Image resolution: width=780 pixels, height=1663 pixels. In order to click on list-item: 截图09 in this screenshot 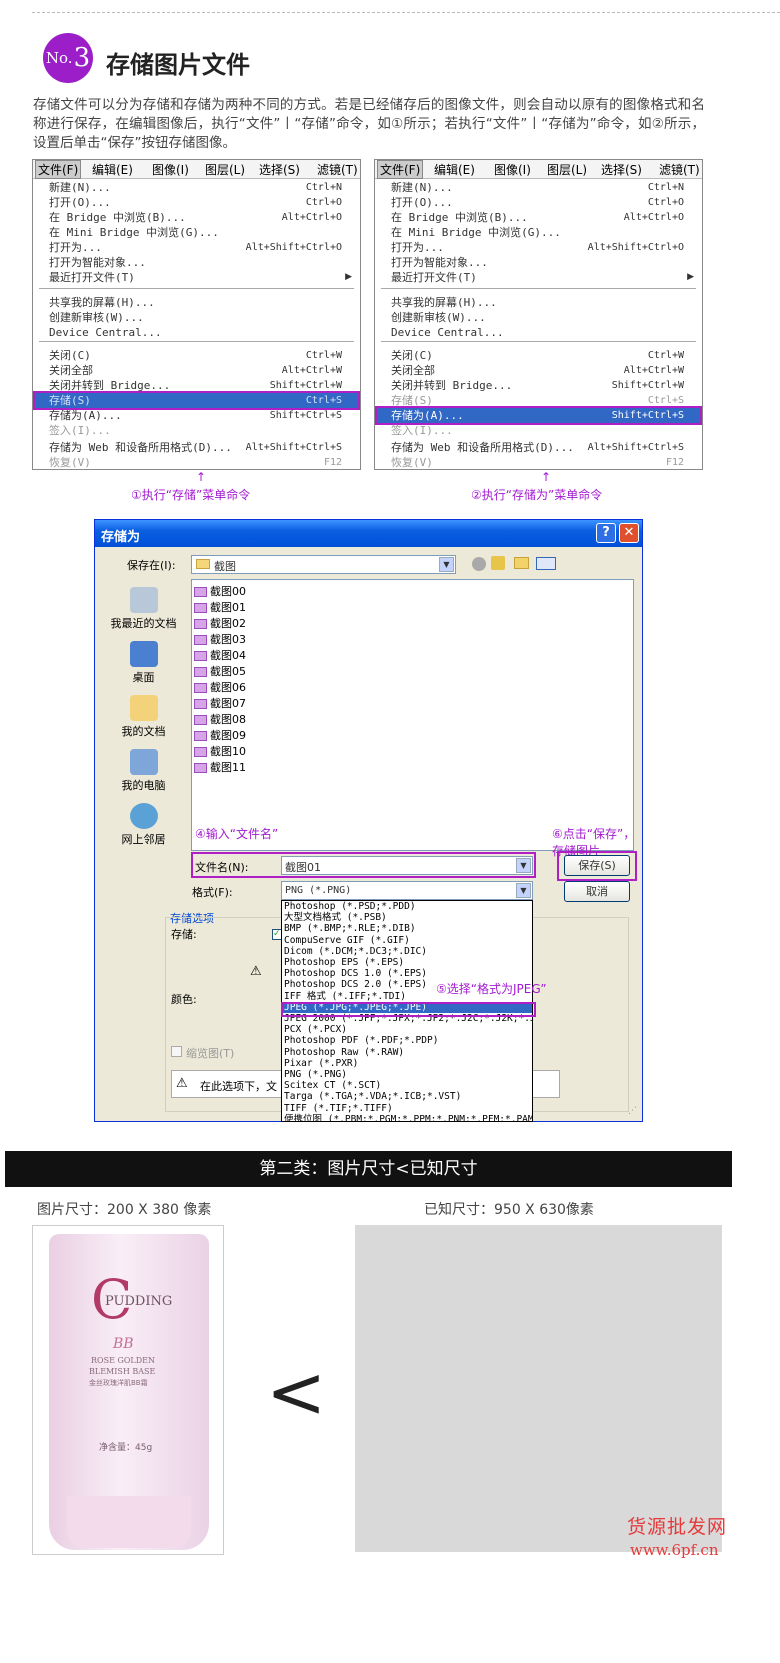, I will do `click(220, 735)`.